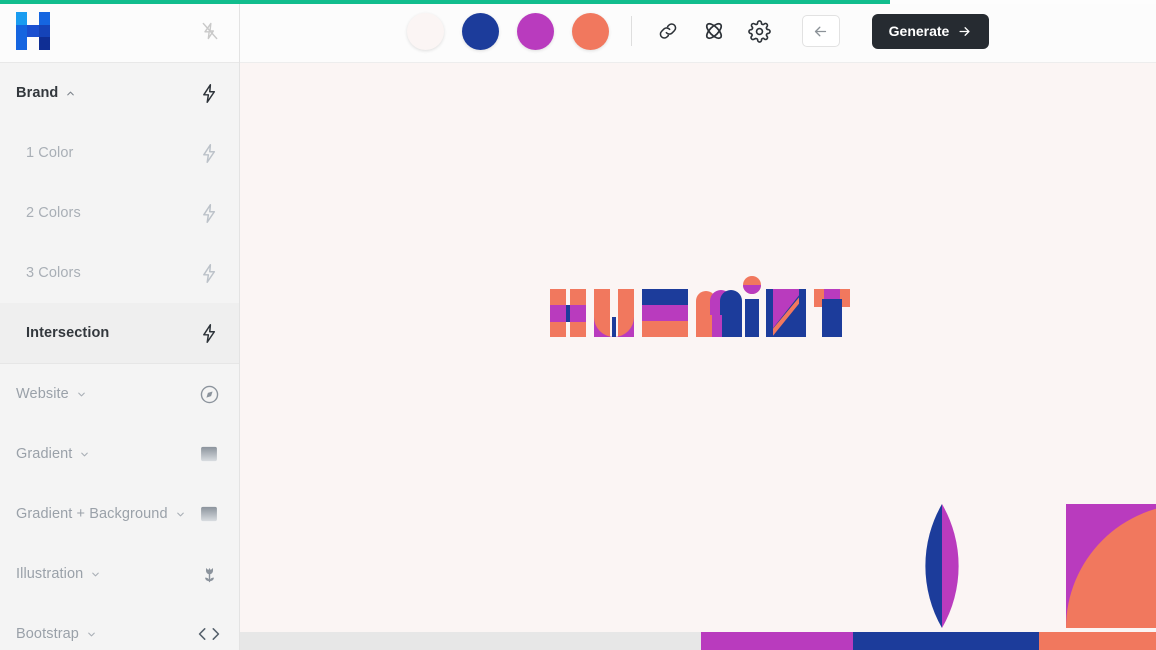  I want to click on sidebar-item-2-colors: 2 Colors, so click(119, 213).